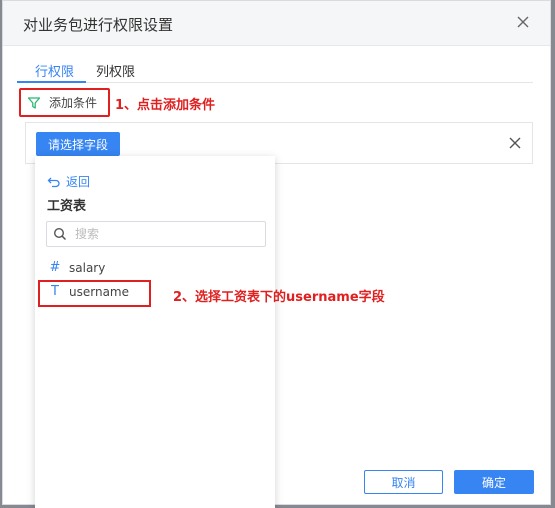 The height and width of the screenshot is (508, 555). What do you see at coordinates (55, 267) in the screenshot?
I see `number-type-icon: #` at bounding box center [55, 267].